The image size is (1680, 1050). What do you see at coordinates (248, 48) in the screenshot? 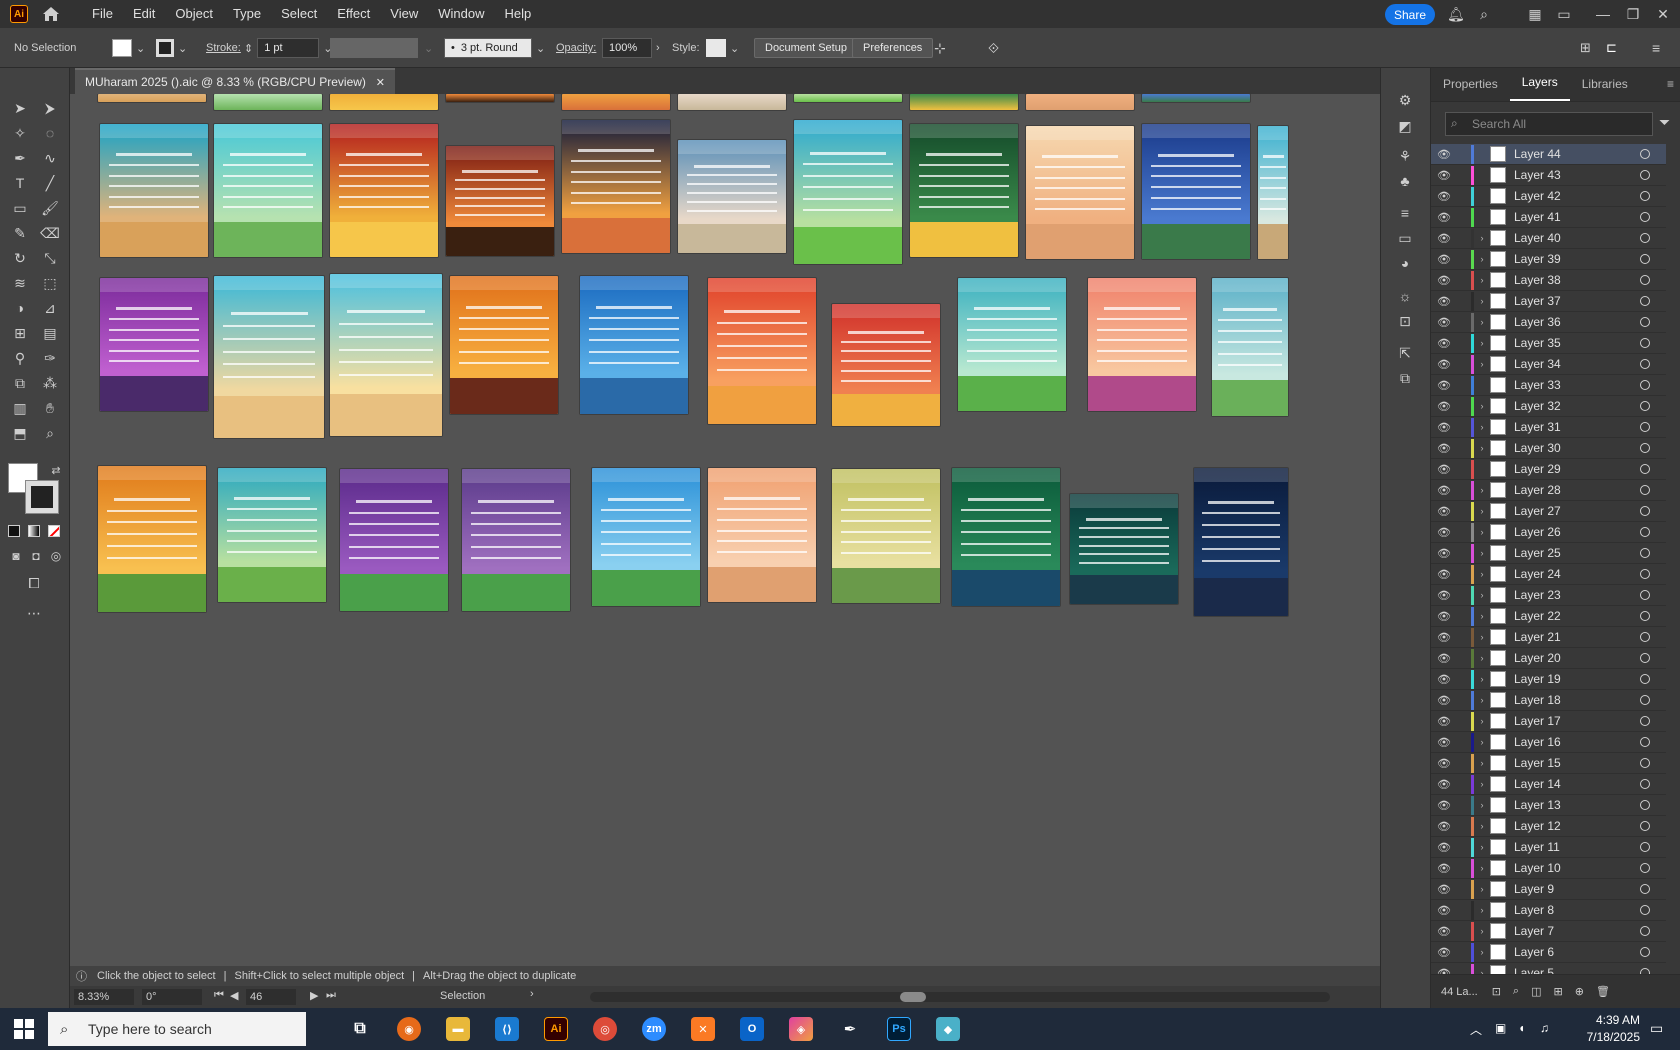
I see `stepper-icon: ⇕` at bounding box center [248, 48].